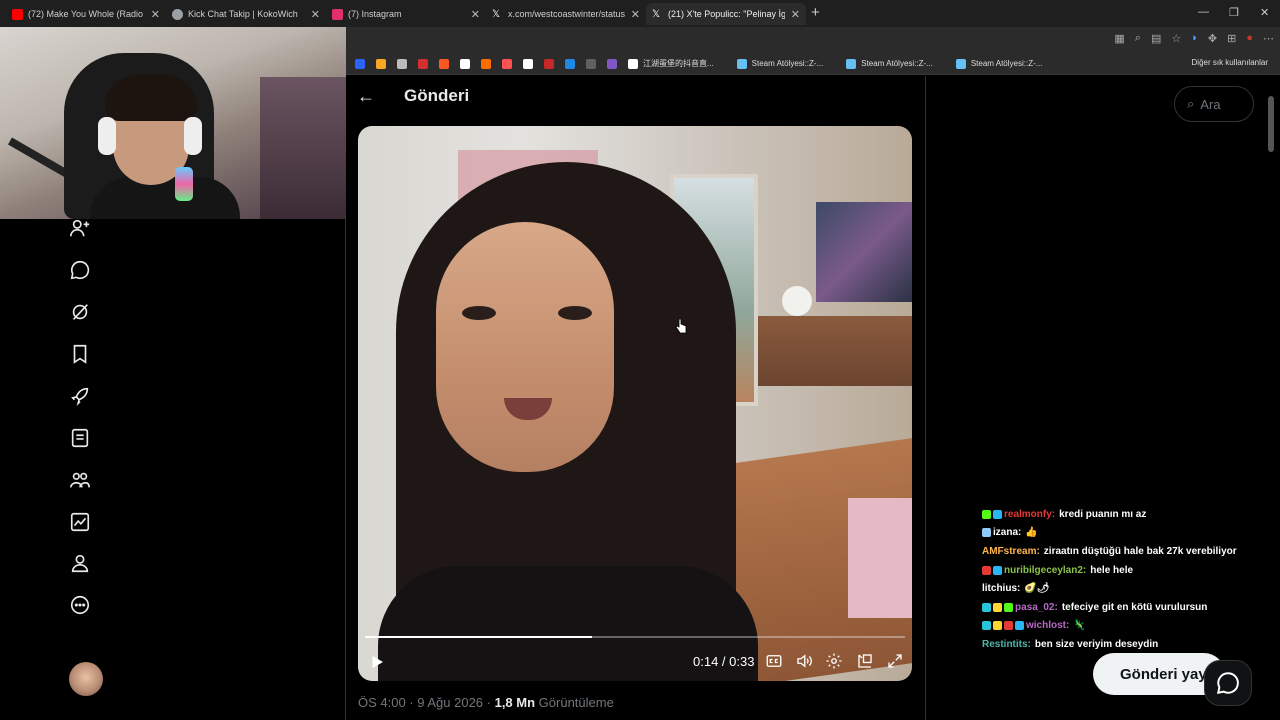 The image size is (1280, 720). I want to click on follow-icon, so click(80, 228).